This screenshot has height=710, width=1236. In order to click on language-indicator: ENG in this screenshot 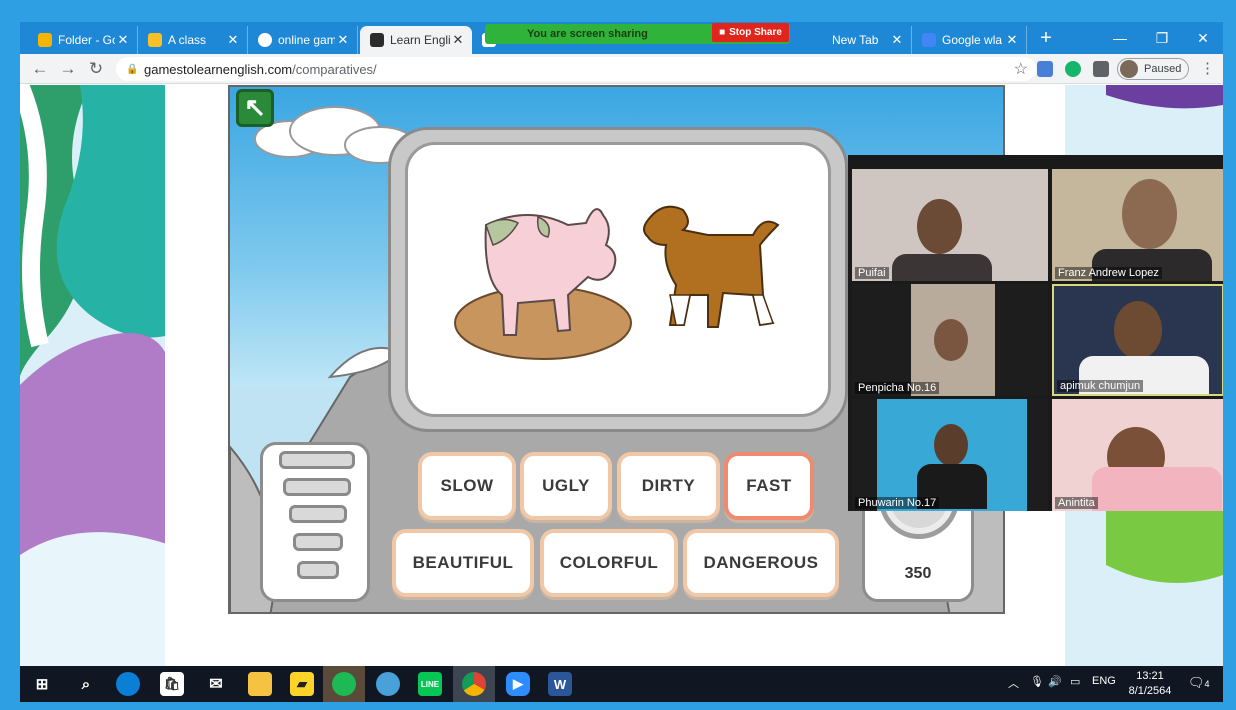, I will do `click(1104, 681)`.